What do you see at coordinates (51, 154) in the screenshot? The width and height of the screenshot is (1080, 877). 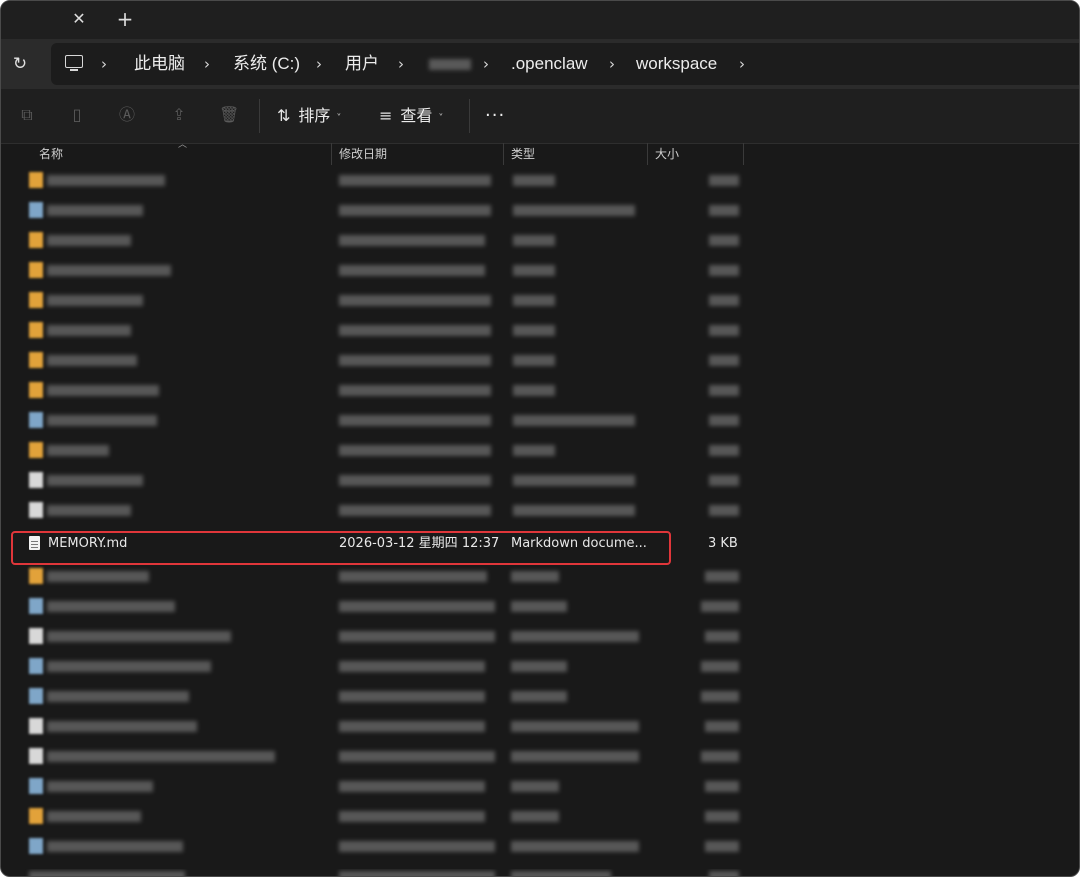 I see `column-header-name: 名称` at bounding box center [51, 154].